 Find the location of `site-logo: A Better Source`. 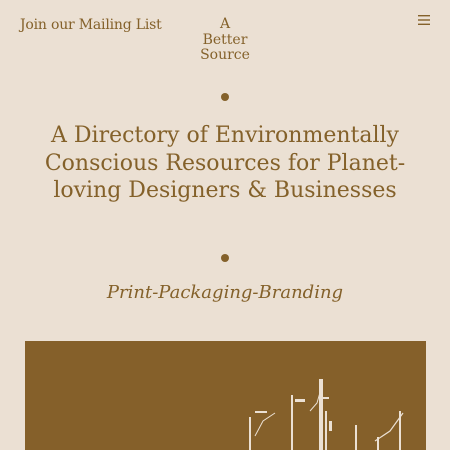

site-logo: A Better Source is located at coordinates (225, 40).